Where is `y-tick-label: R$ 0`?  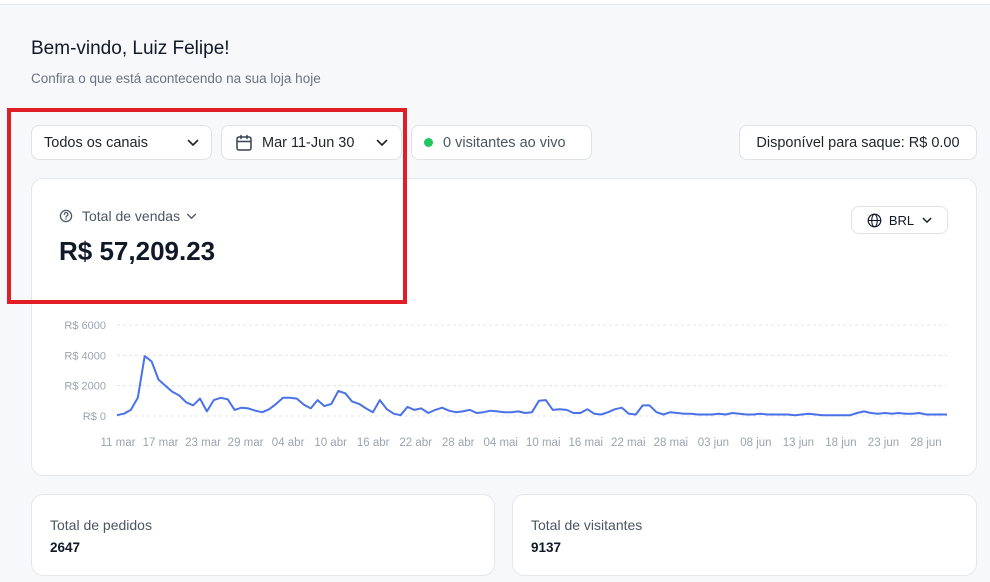 y-tick-label: R$ 0 is located at coordinates (94, 417).